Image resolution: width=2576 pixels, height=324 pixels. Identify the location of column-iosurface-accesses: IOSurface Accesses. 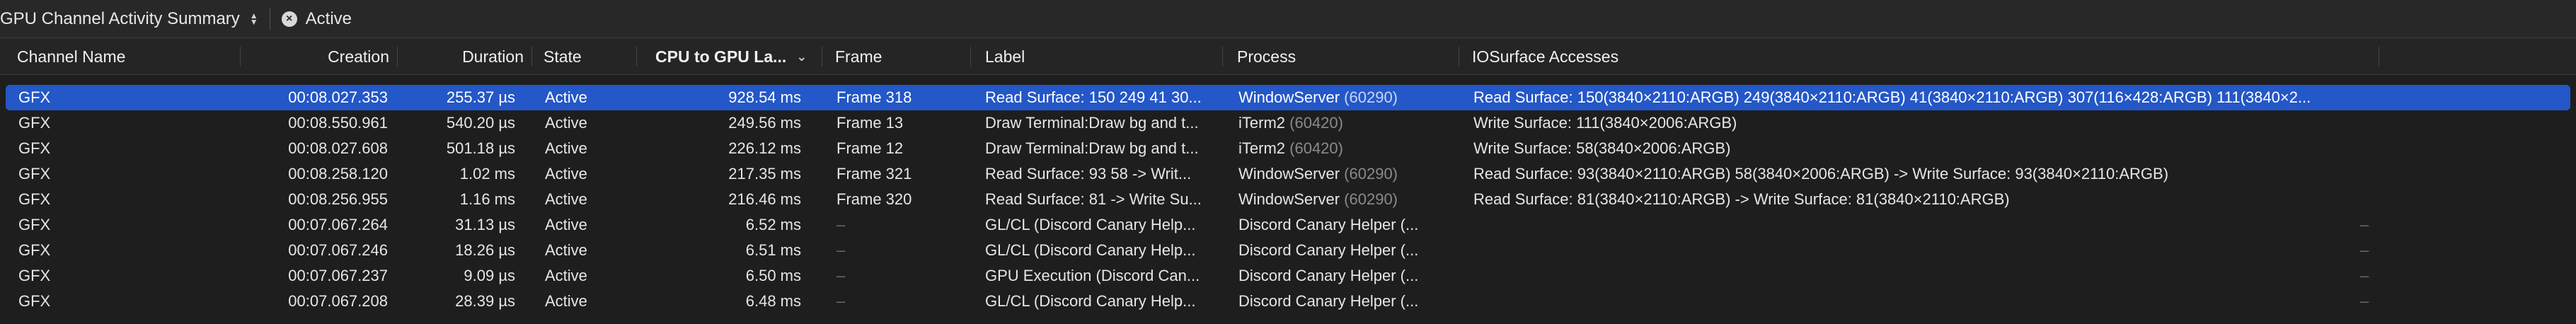
(1919, 57).